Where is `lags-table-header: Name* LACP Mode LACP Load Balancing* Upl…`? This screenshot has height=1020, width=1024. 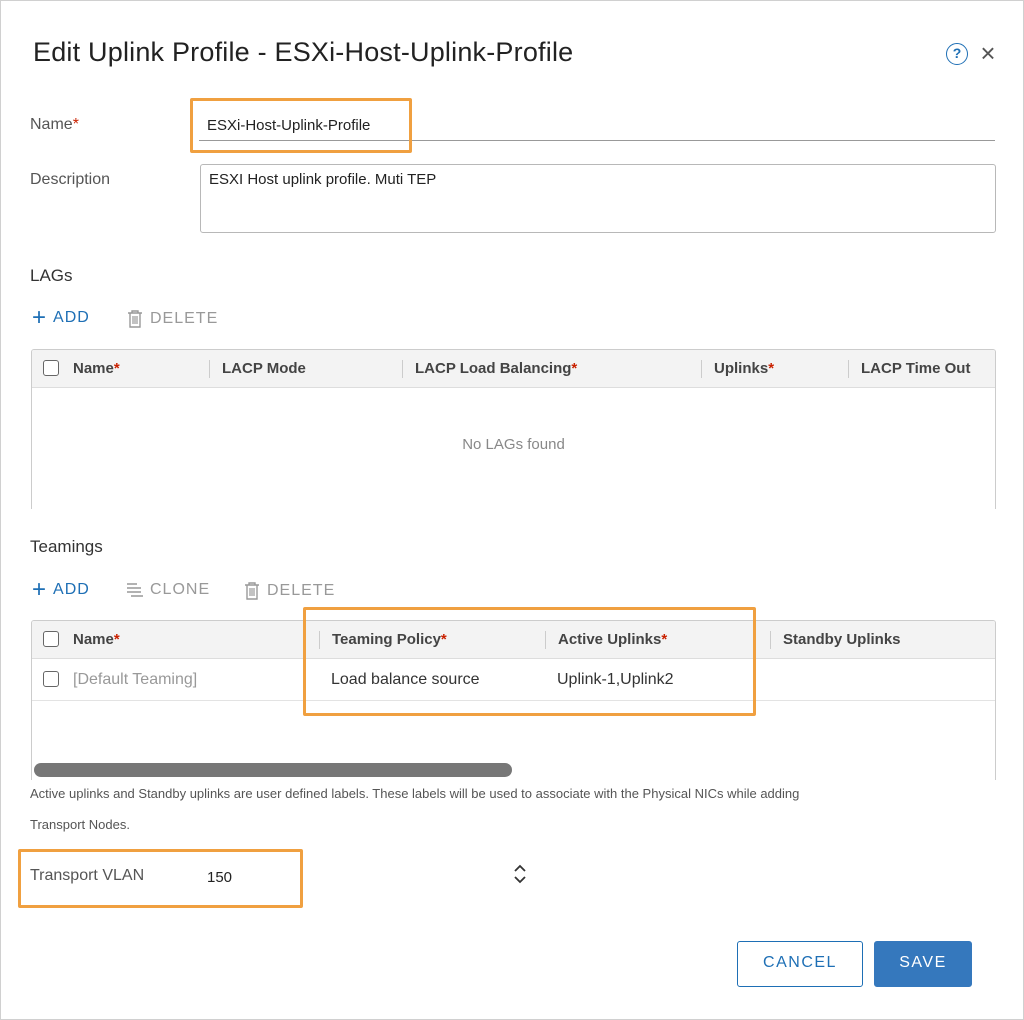 lags-table-header: Name* LACP Mode LACP Load Balancing* Upl… is located at coordinates (513, 369).